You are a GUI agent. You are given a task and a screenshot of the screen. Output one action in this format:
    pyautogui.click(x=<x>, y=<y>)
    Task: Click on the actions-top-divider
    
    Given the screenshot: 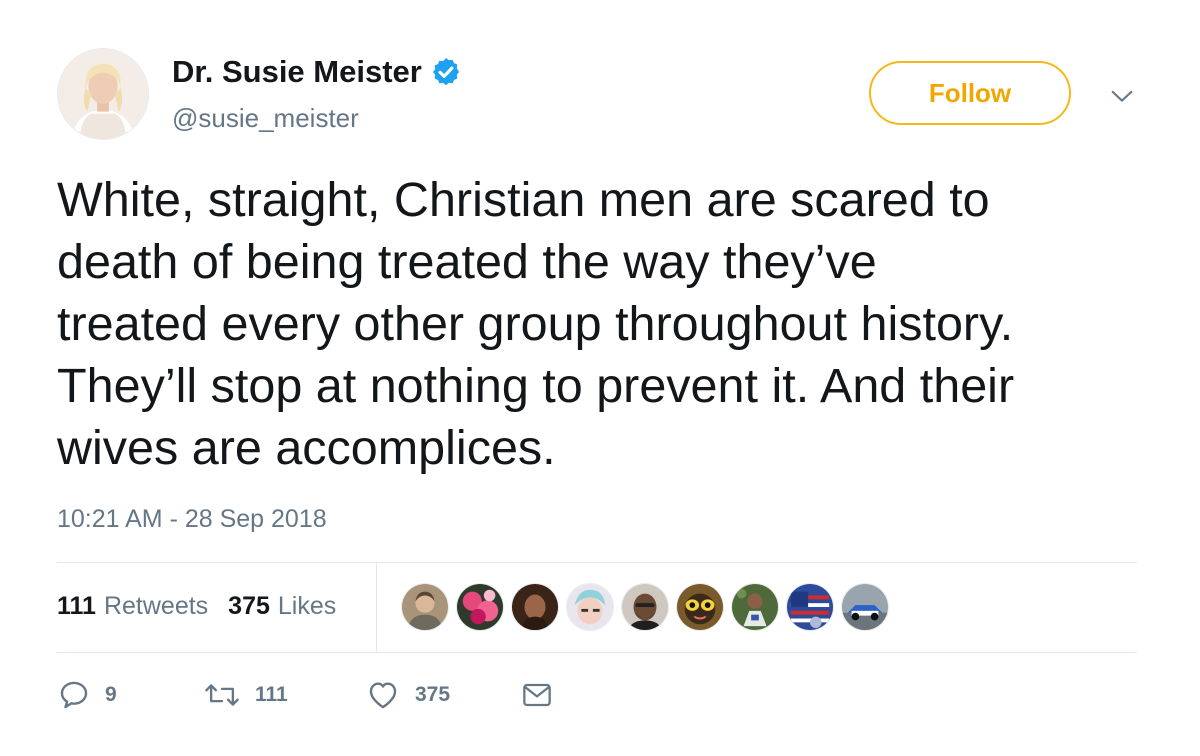 What is the action you would take?
    pyautogui.click(x=597, y=652)
    